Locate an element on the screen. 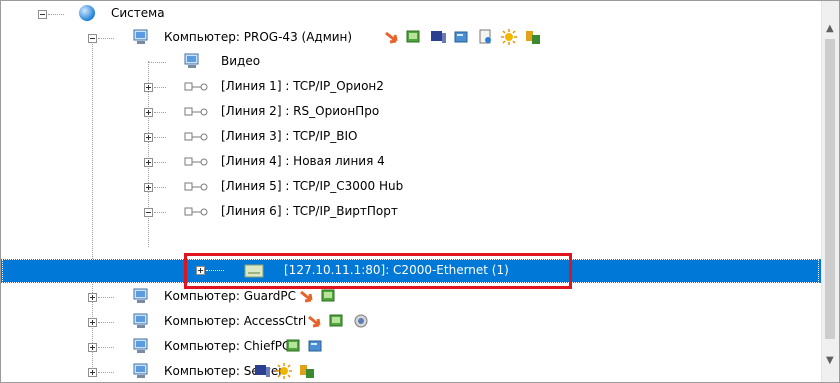  tree-node-label: [Линия 3] : TCP/IP_BIO is located at coordinates (289, 136).